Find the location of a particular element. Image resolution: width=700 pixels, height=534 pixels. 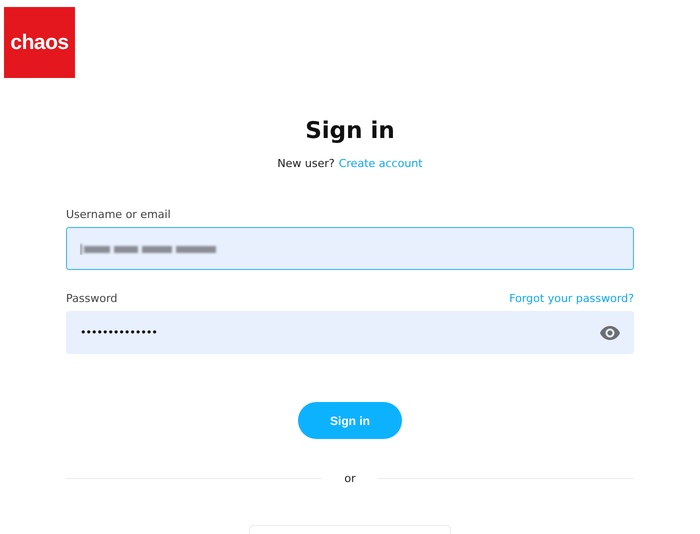

field-label: Password is located at coordinates (92, 298).